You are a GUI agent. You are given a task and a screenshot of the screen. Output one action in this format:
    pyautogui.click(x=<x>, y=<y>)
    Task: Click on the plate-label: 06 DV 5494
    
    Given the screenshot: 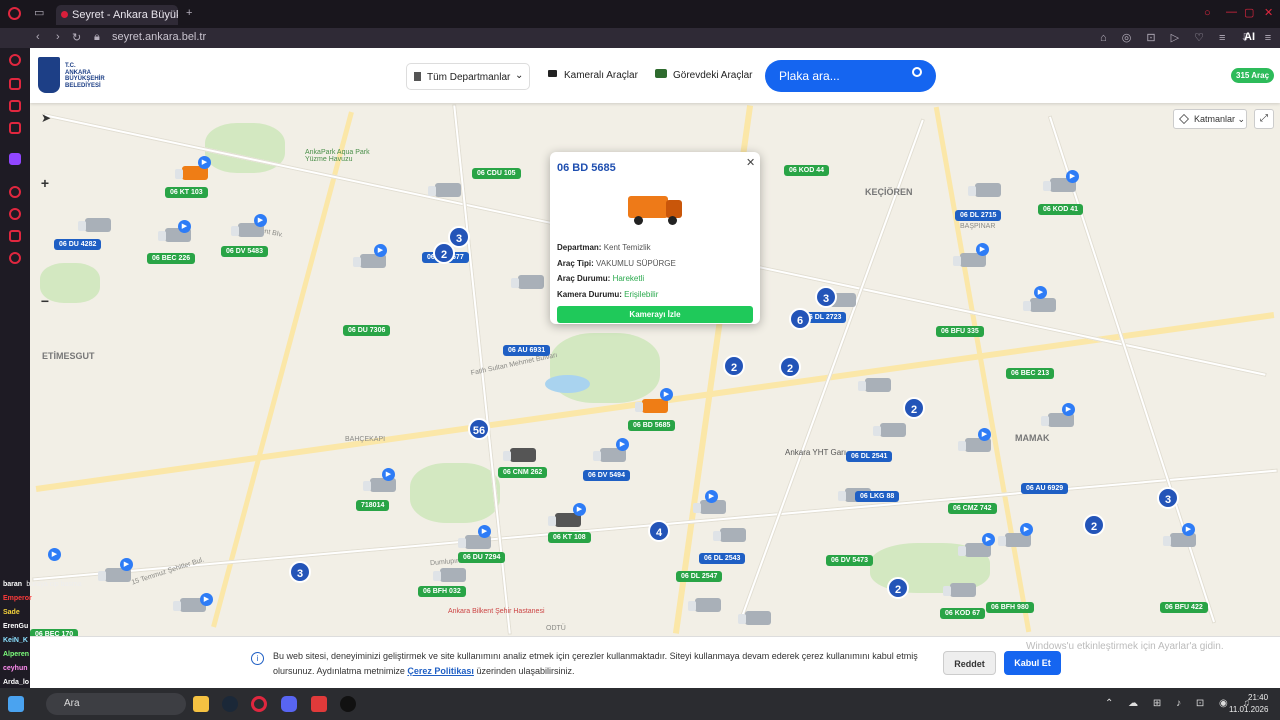 What is the action you would take?
    pyautogui.click(x=606, y=475)
    